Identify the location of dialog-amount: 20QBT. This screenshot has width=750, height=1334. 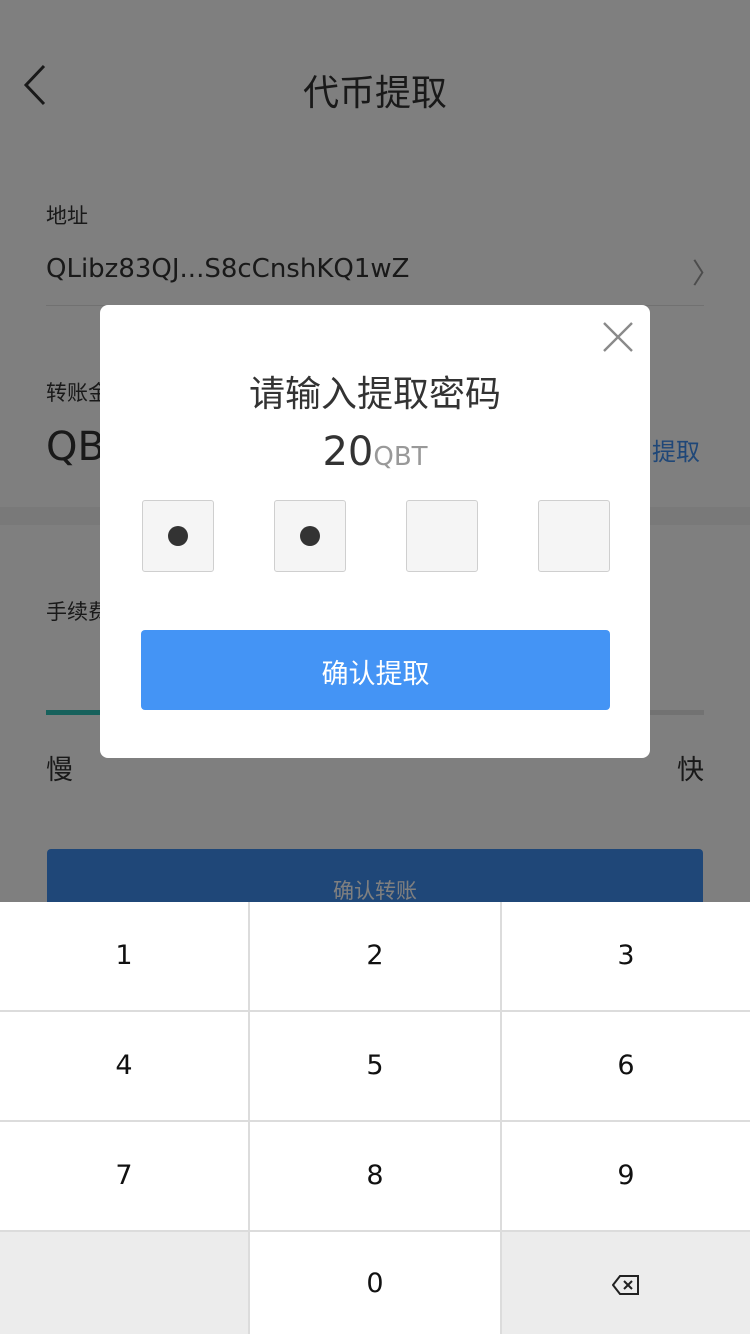
(375, 452).